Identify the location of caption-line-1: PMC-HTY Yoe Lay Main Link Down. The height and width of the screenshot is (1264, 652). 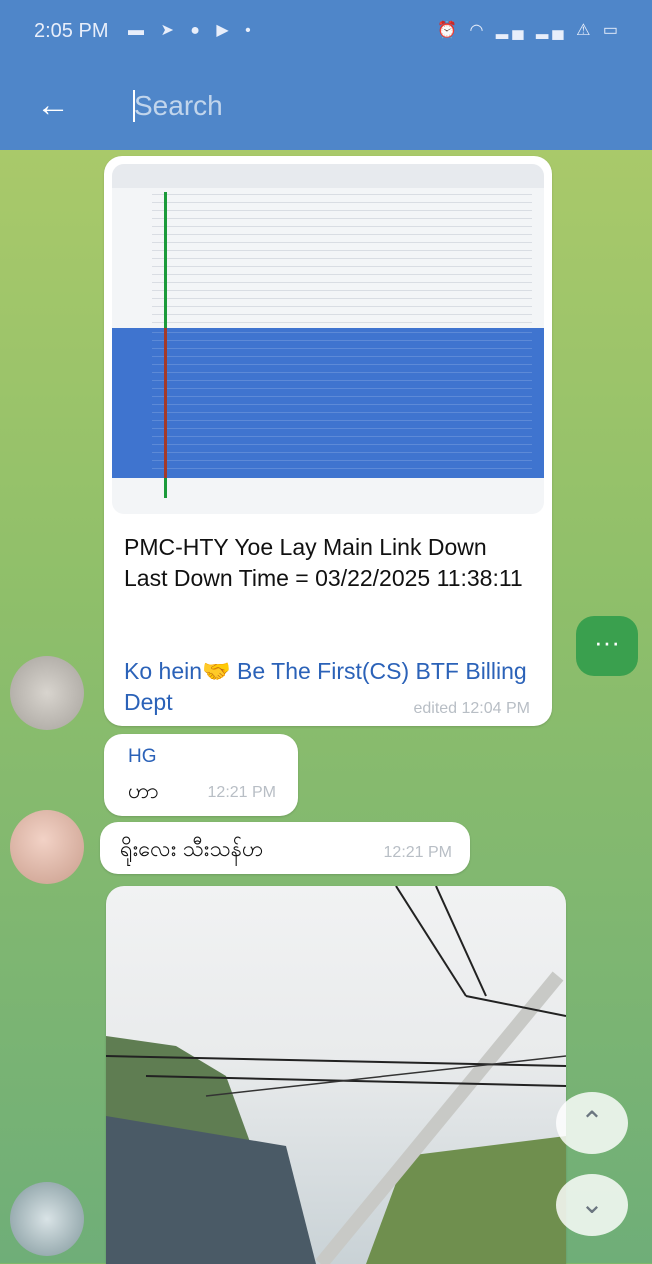
(305, 547).